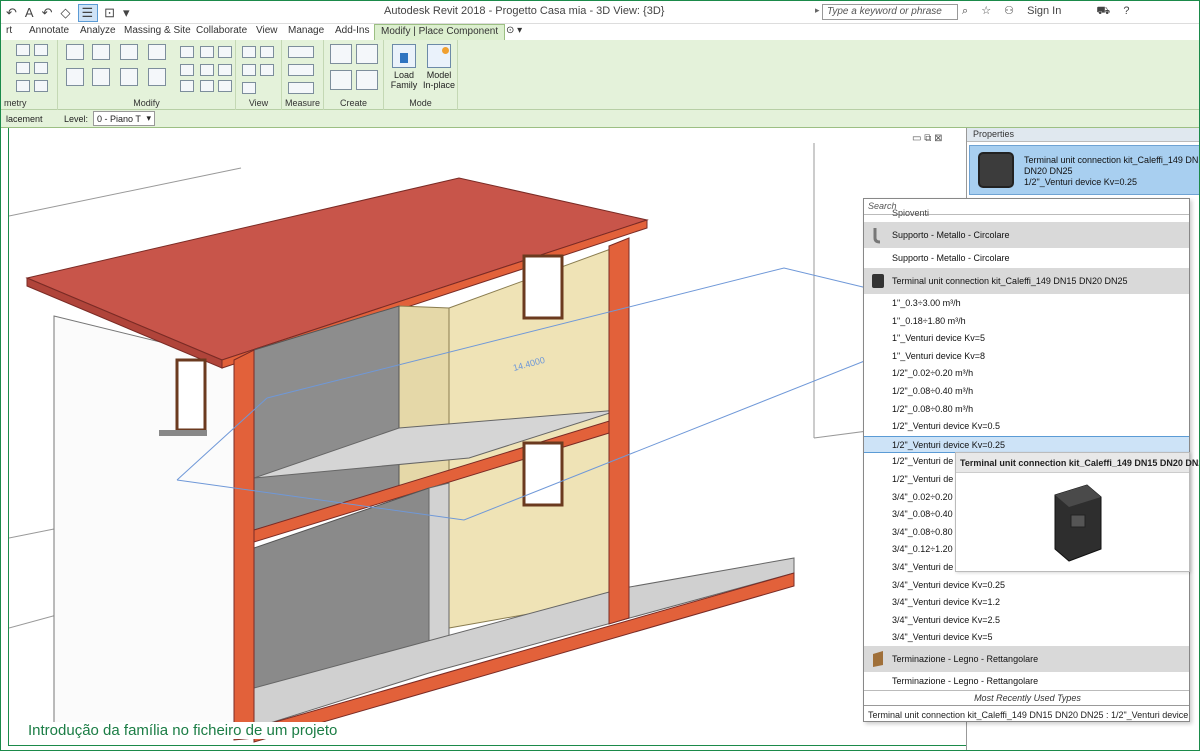 The image size is (1200, 751). I want to click on load-family-button: Load Family, so click(404, 67).